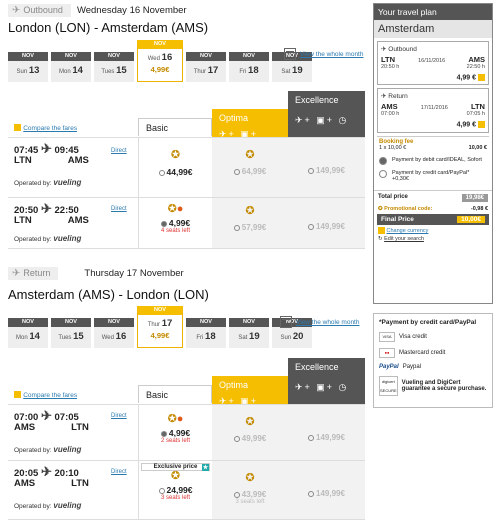 This screenshot has width=500, height=528. I want to click on outbound-day-17: NOV Thur 17, so click(206, 67).